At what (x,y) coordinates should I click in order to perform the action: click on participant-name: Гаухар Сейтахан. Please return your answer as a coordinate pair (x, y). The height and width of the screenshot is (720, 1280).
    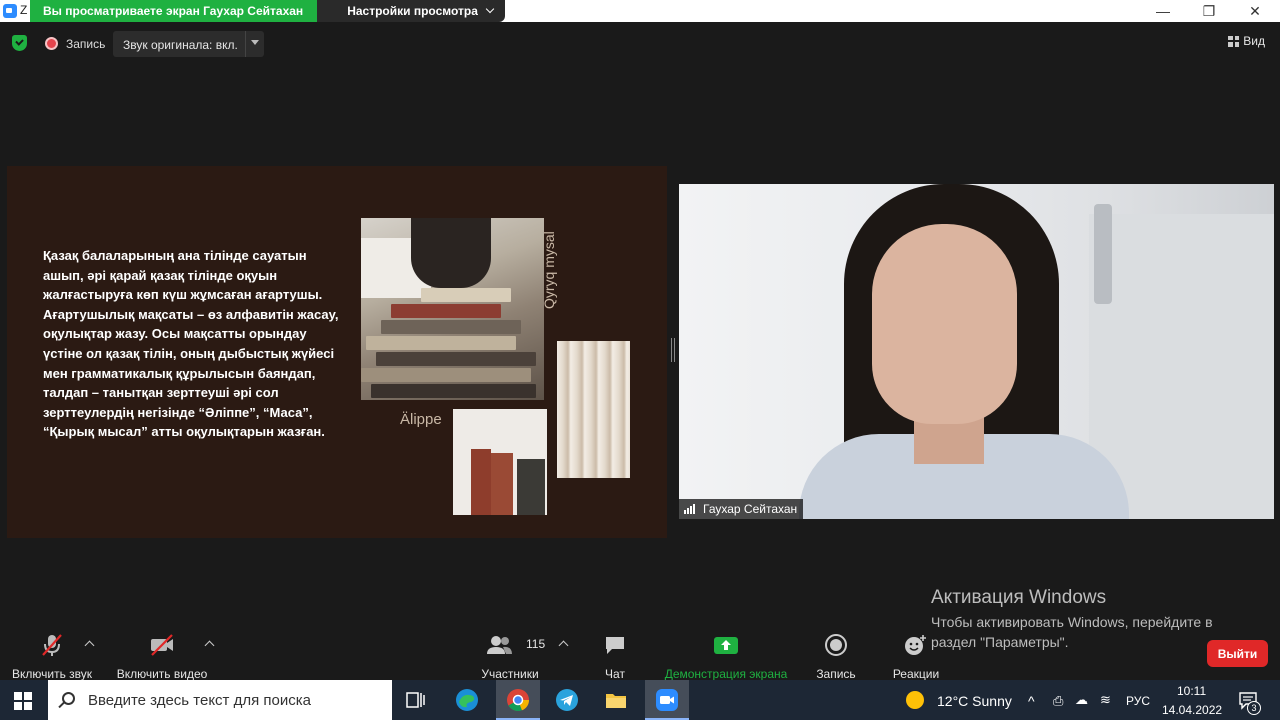
    Looking at the image, I should click on (750, 509).